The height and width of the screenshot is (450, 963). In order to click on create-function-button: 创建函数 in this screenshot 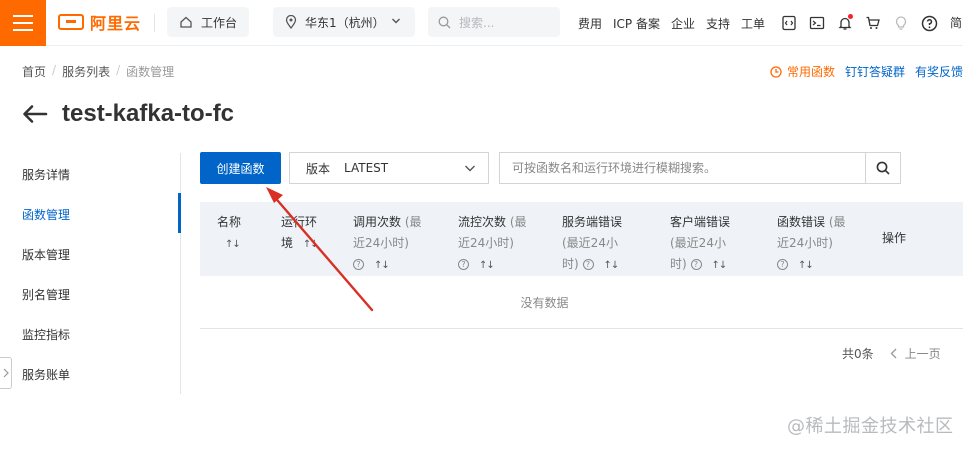, I will do `click(240, 168)`.